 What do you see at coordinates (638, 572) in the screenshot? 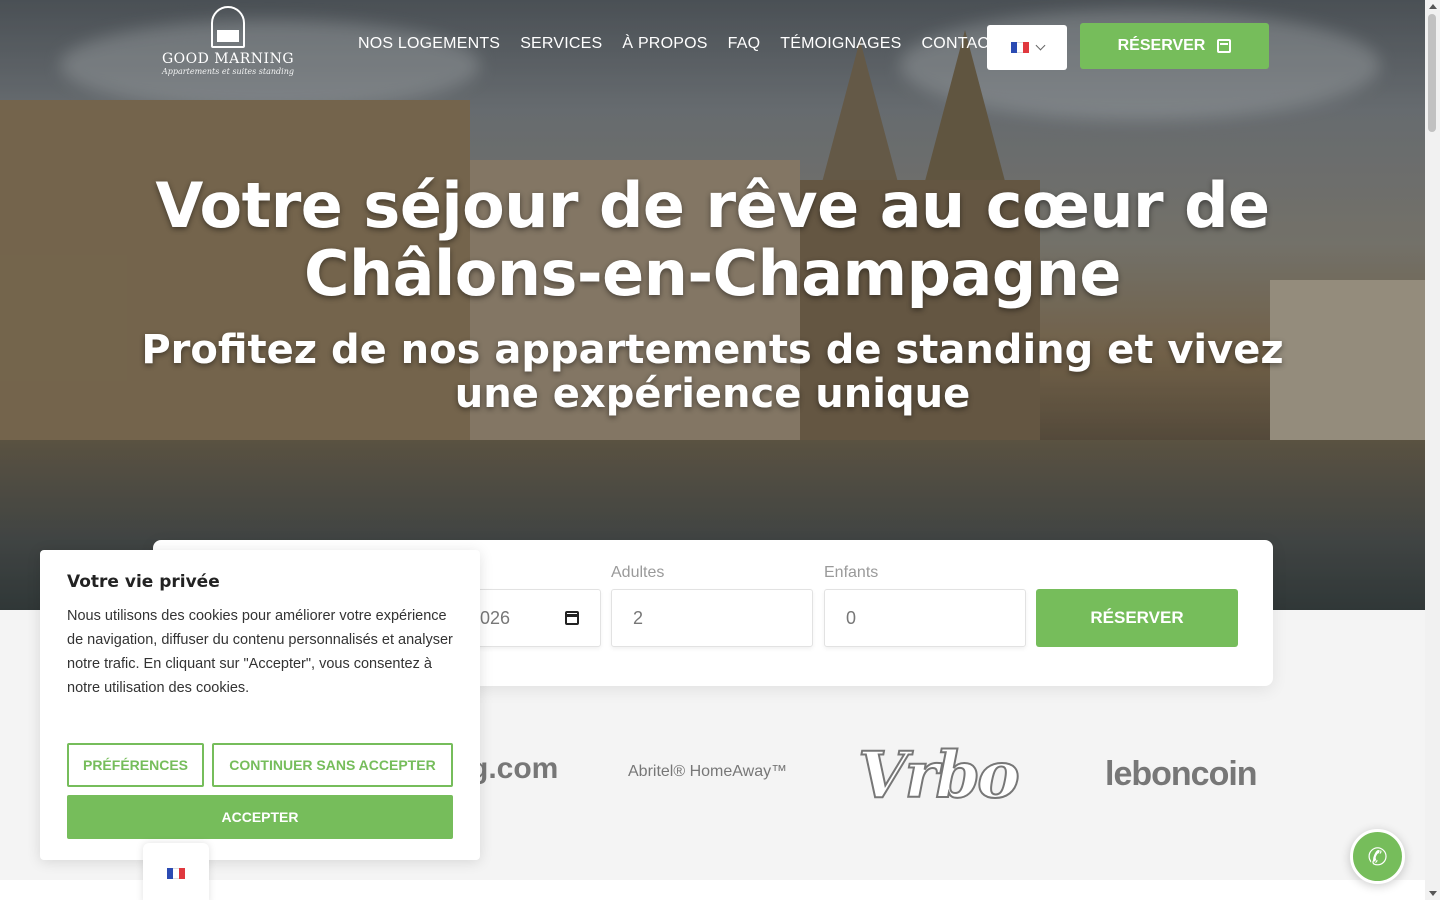
I see `adults-label: Adultes` at bounding box center [638, 572].